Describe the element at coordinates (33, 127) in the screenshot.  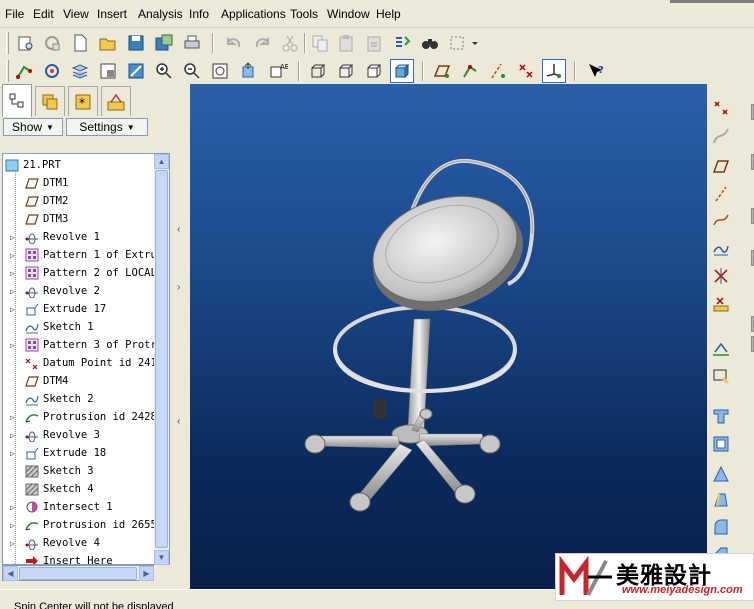
I see `show-dropdown: Show ▼` at that location.